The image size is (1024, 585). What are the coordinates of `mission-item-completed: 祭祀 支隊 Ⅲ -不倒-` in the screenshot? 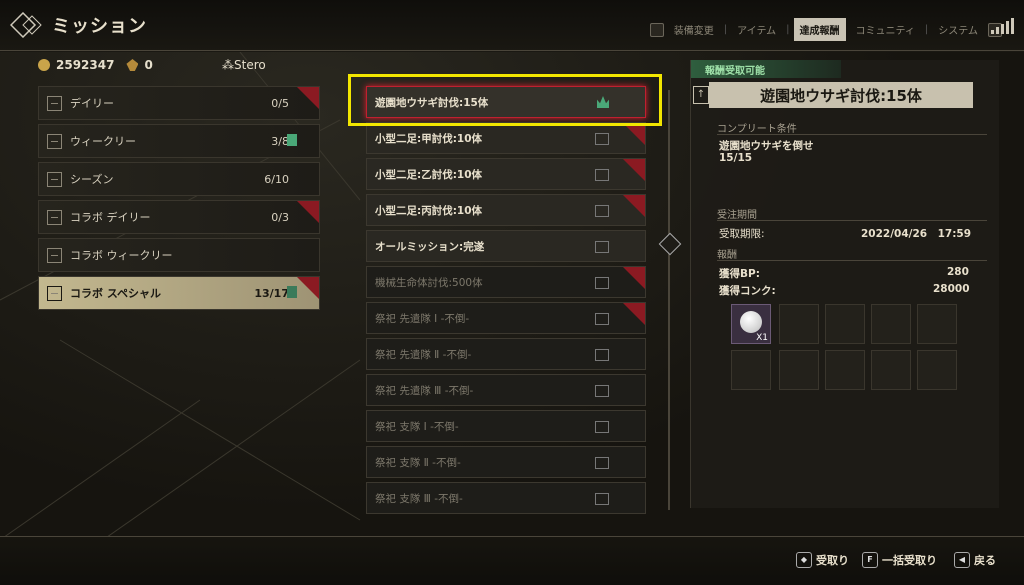 It's located at (506, 498).